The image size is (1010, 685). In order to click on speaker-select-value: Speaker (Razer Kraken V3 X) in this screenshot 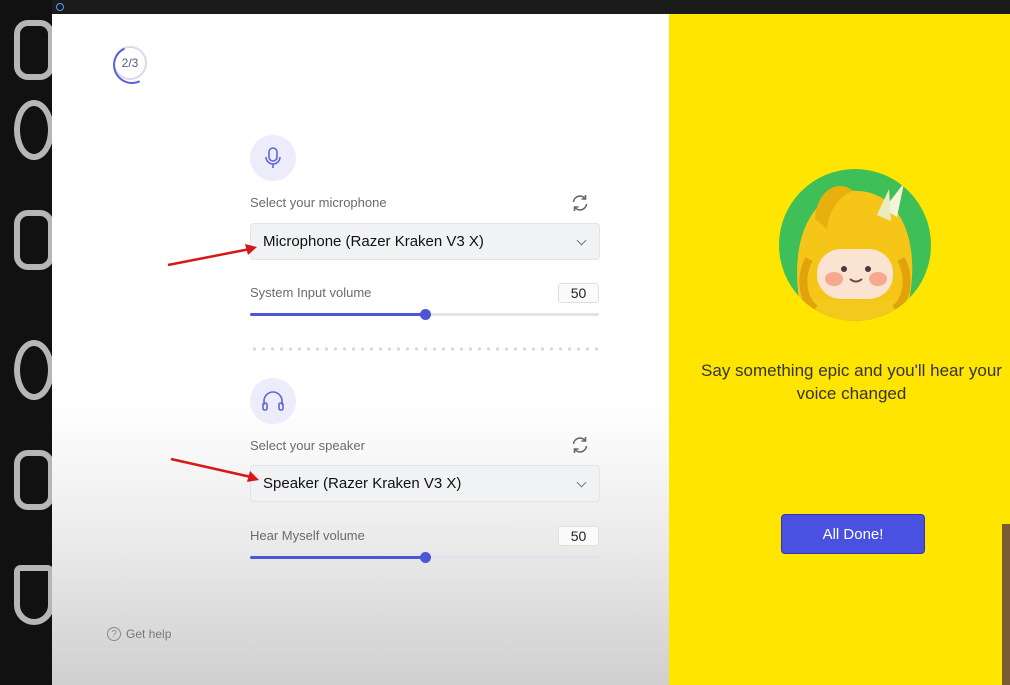, I will do `click(362, 483)`.